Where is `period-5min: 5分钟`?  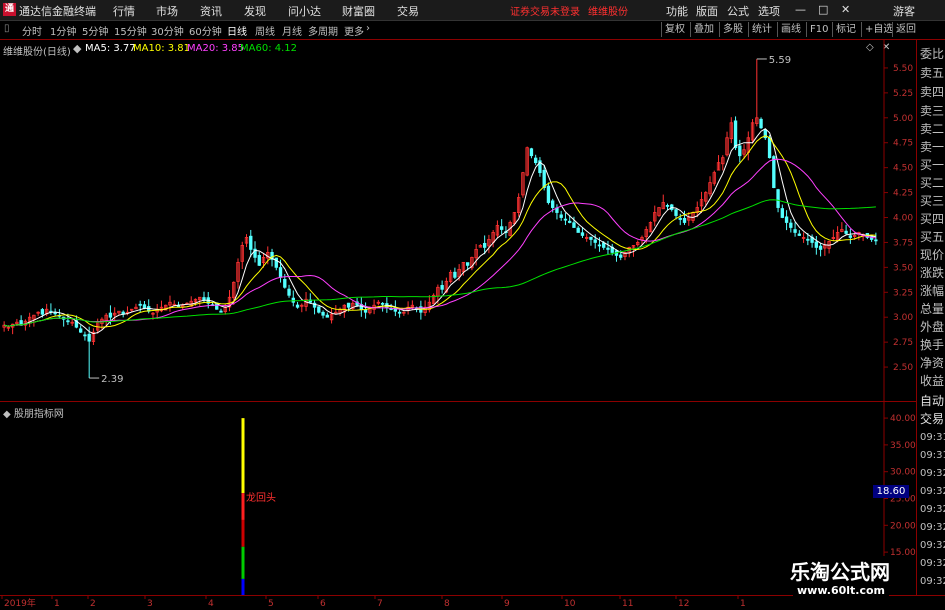 period-5min: 5分钟 is located at coordinates (95, 30).